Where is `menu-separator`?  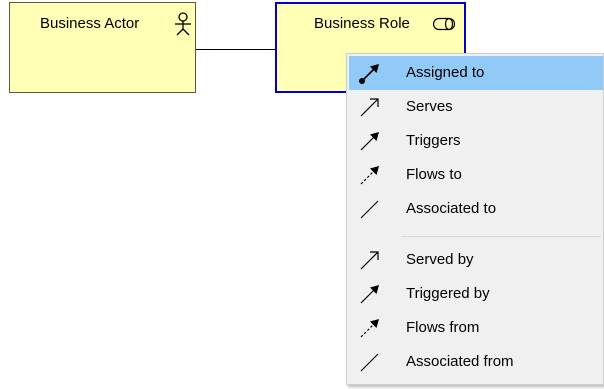 menu-separator is located at coordinates (501, 236).